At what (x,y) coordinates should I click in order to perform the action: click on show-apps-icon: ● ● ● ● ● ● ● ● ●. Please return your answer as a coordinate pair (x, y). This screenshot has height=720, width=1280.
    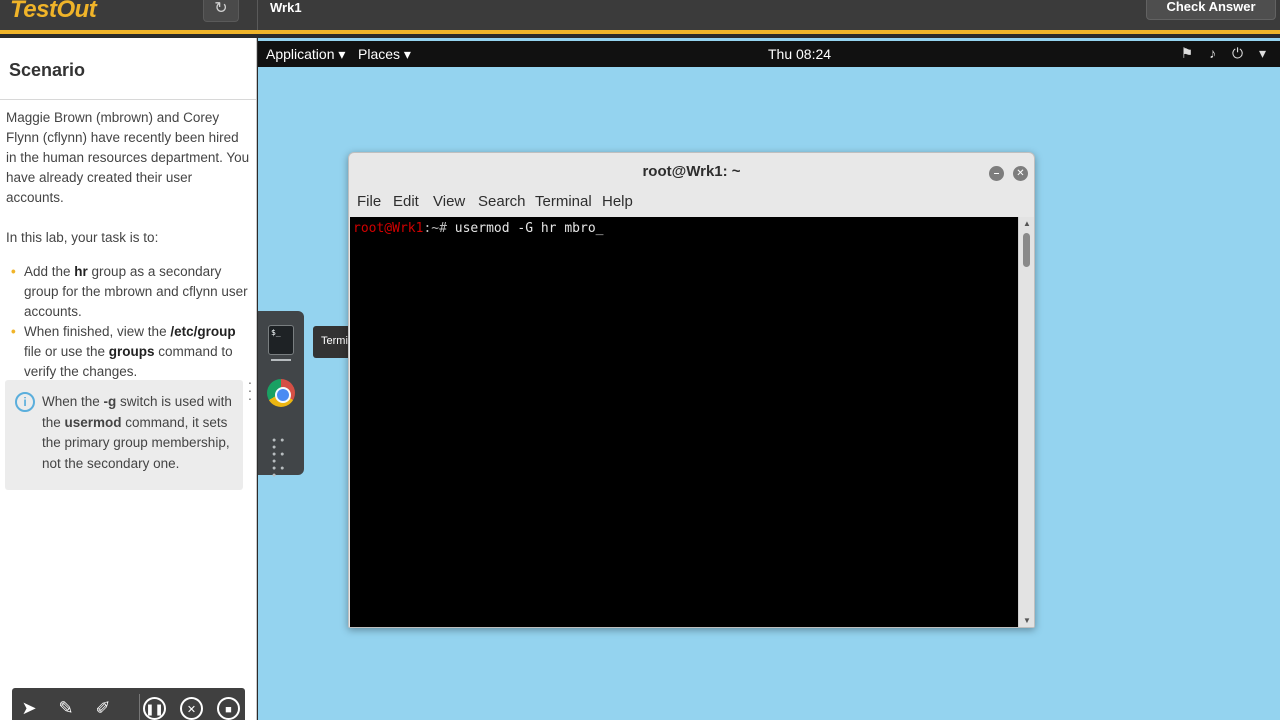
    Looking at the image, I should click on (282, 458).